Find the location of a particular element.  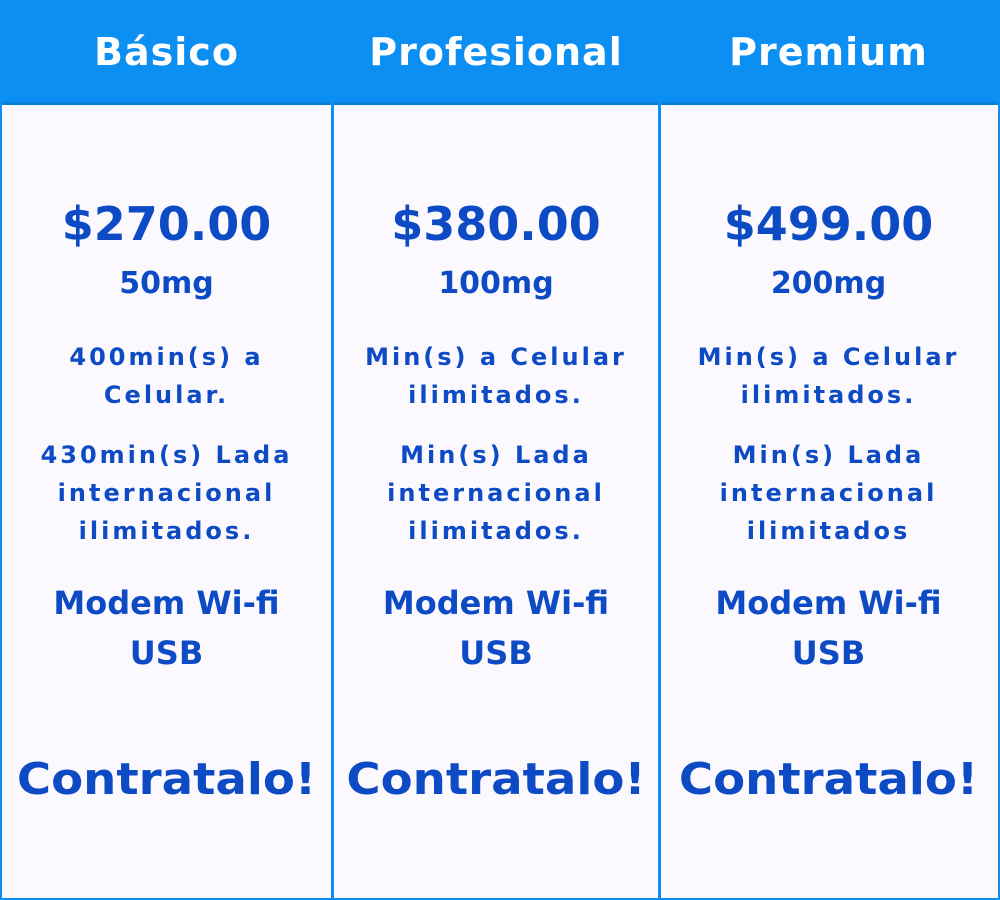

plan-price: $499.00 is located at coordinates (828, 224).